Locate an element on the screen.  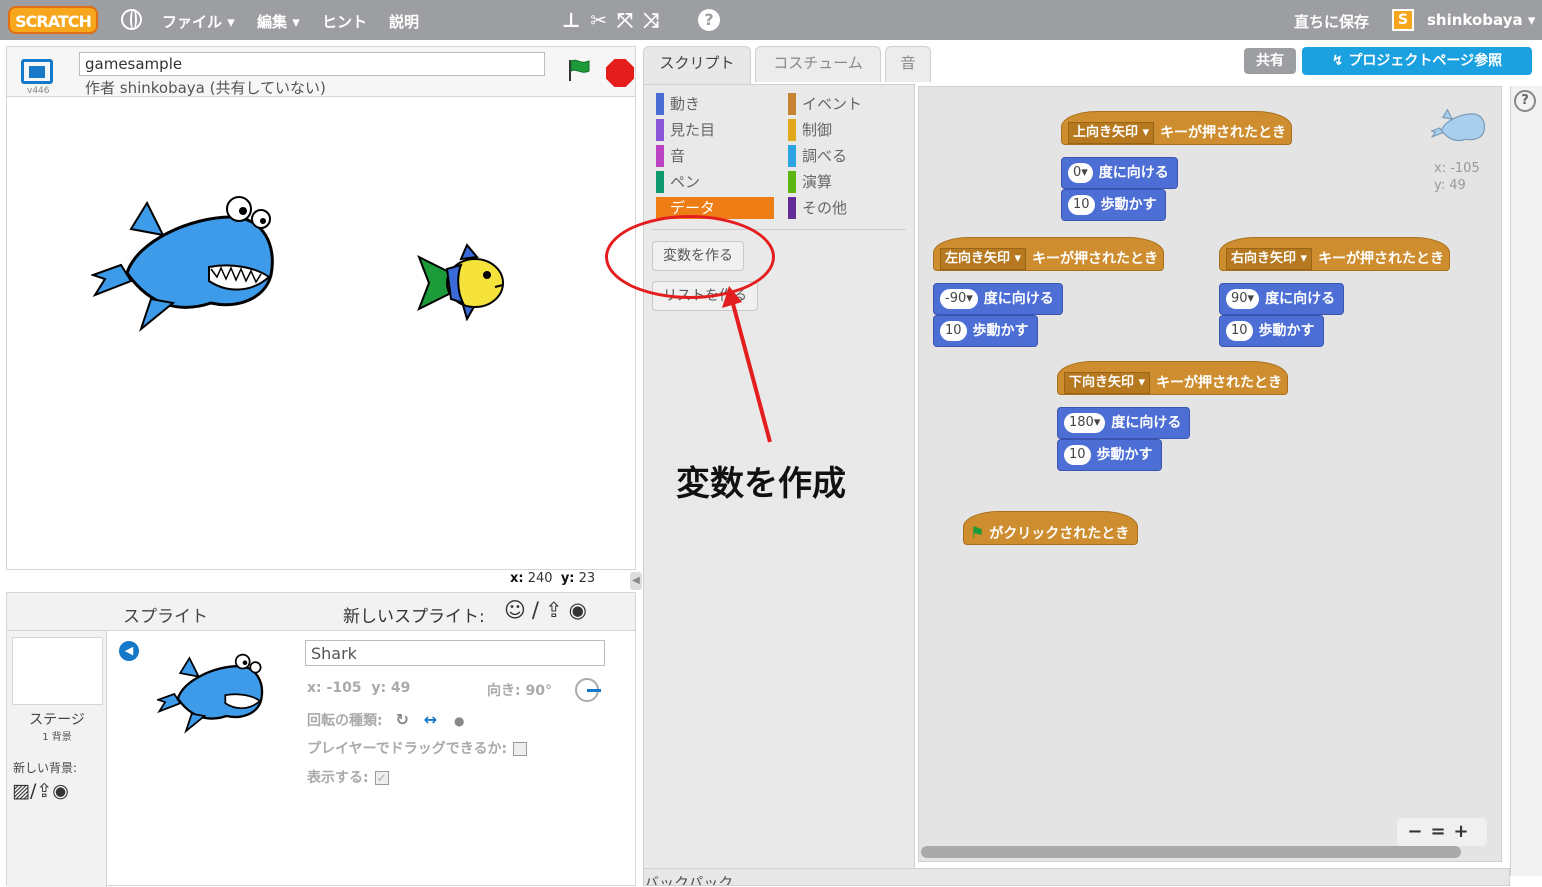
mouse-coords: x: 240 y: 23 is located at coordinates (552, 578).